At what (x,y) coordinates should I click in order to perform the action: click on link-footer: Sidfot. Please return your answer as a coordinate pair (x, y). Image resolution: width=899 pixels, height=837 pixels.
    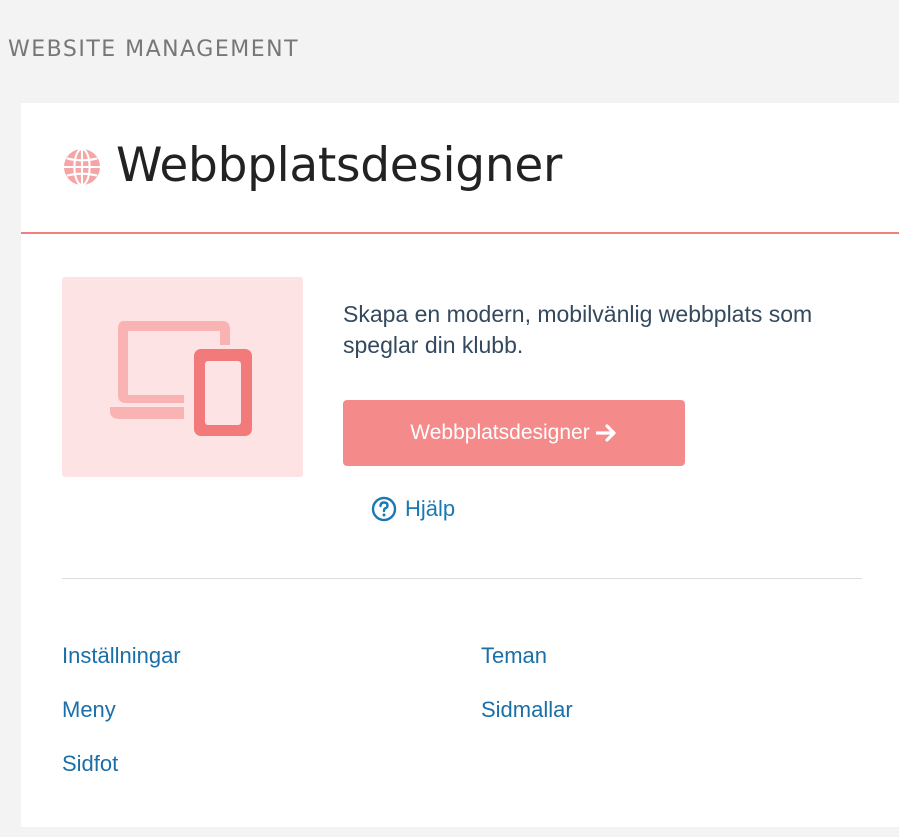
    Looking at the image, I should click on (90, 764).